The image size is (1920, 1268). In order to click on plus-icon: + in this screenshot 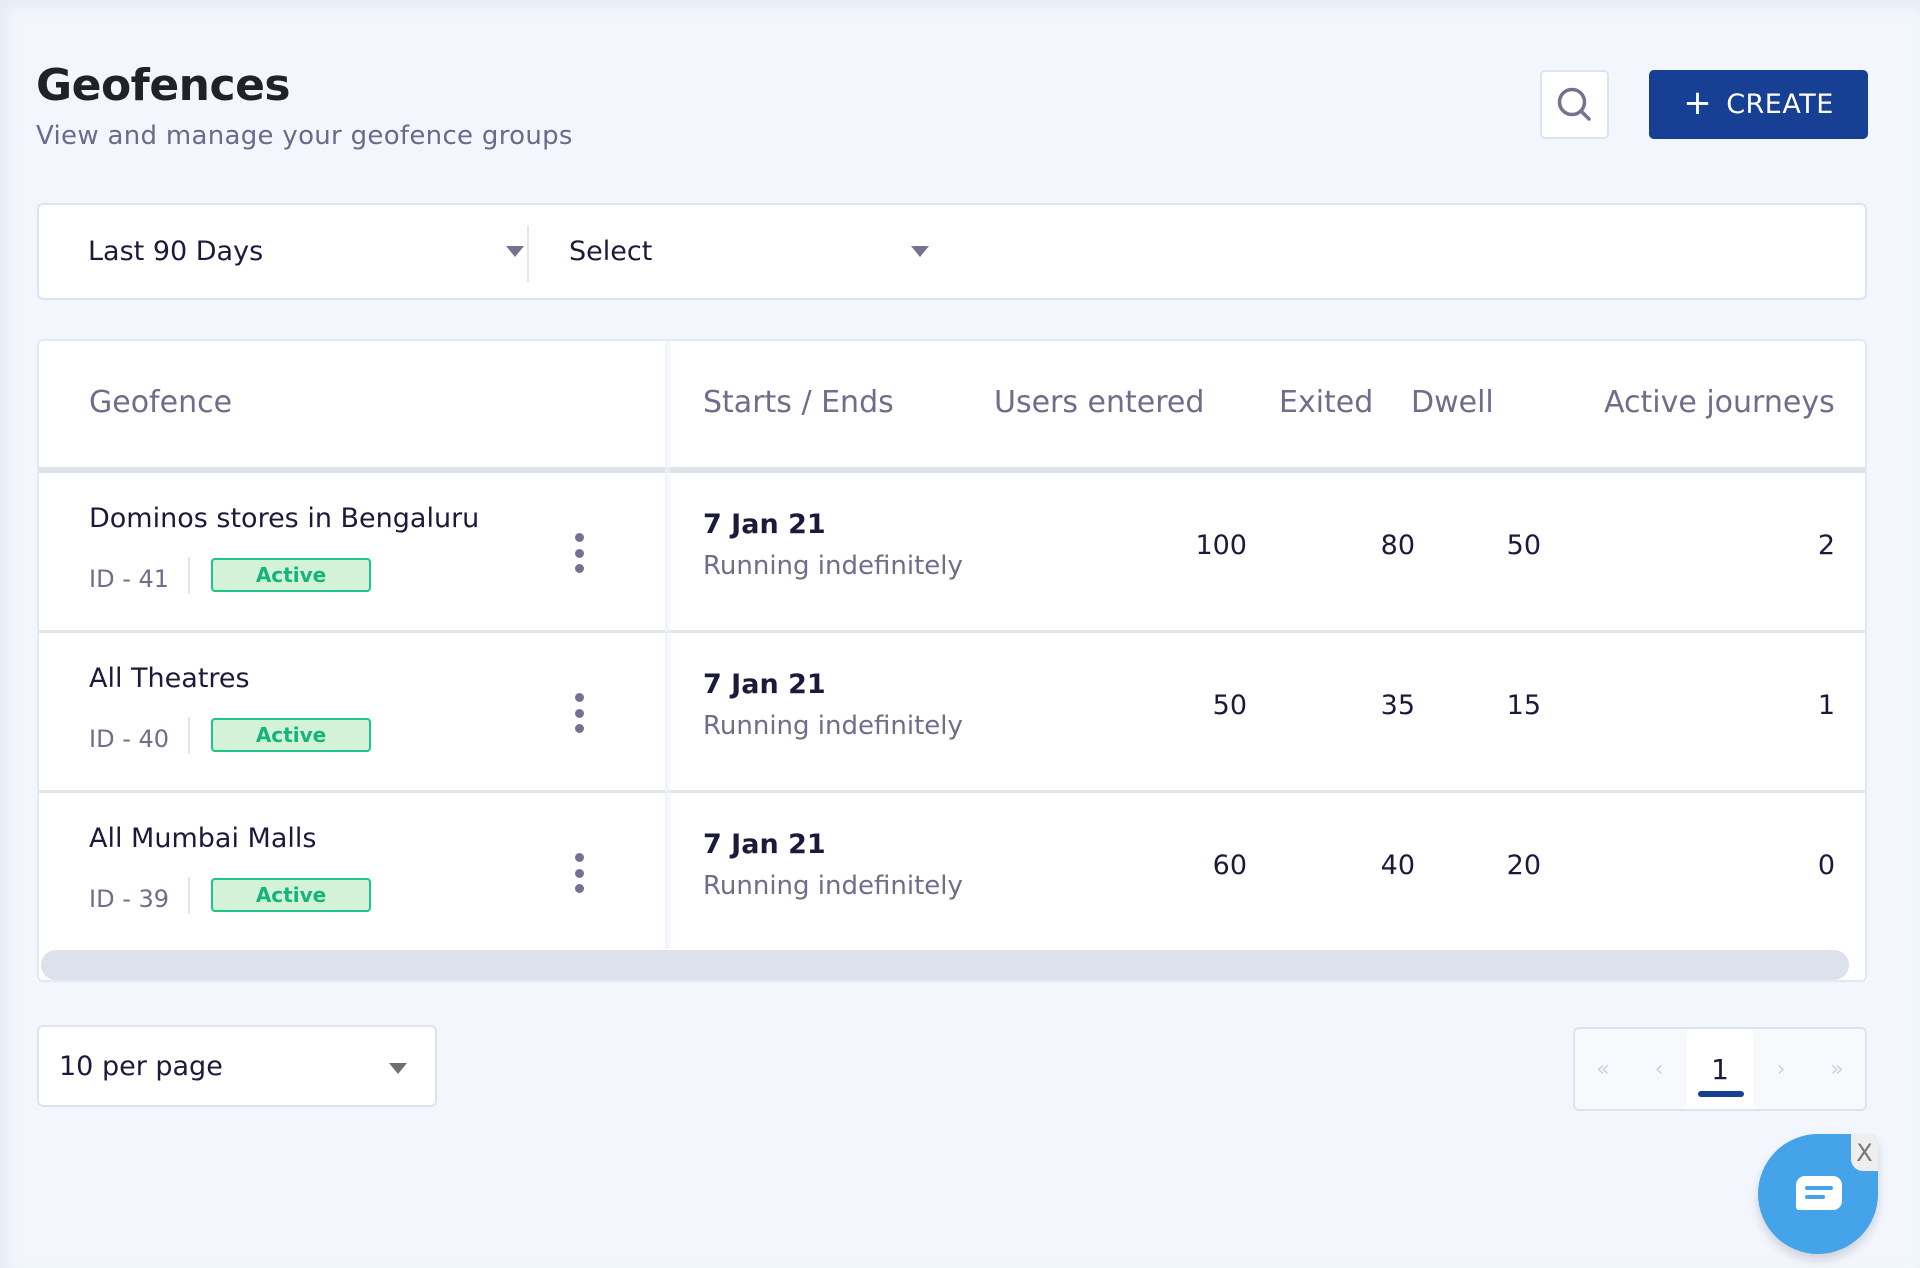, I will do `click(1698, 103)`.